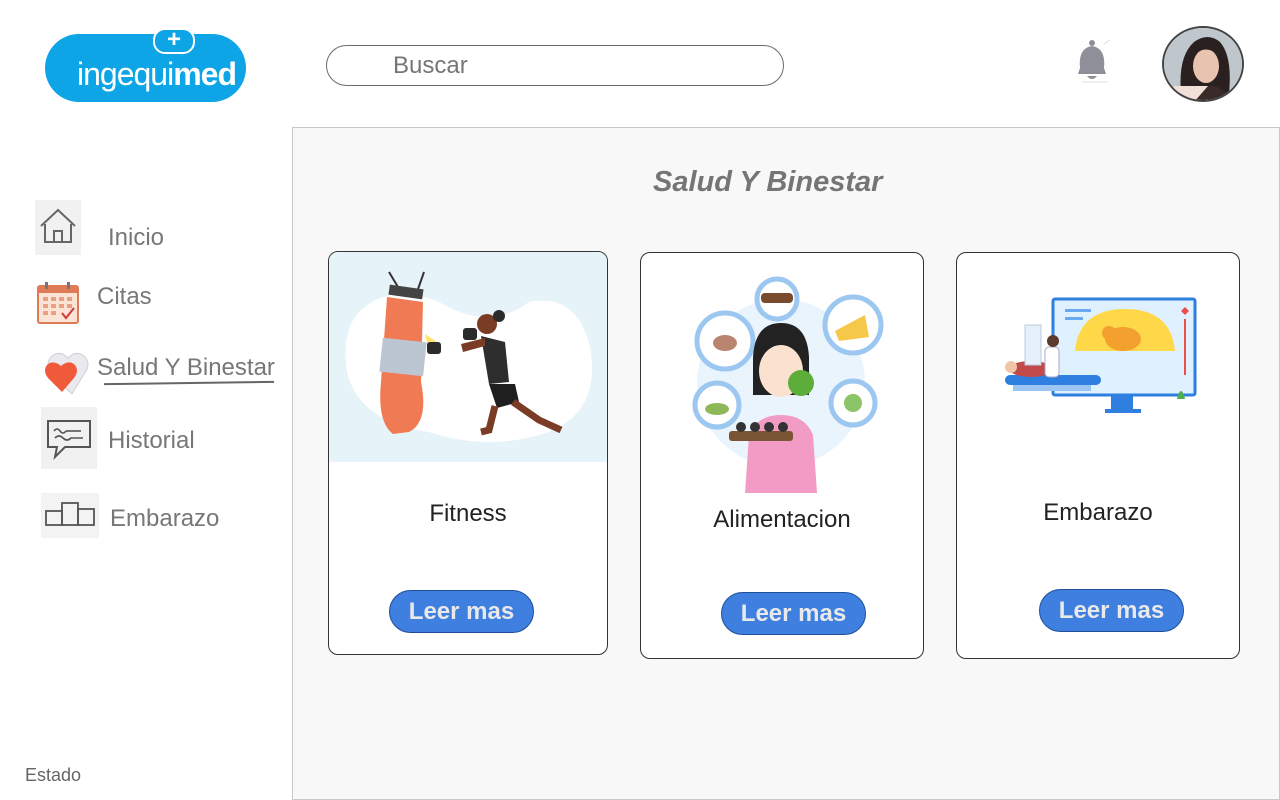 The image size is (1280, 800). I want to click on logo-text-bold: med, so click(205, 74).